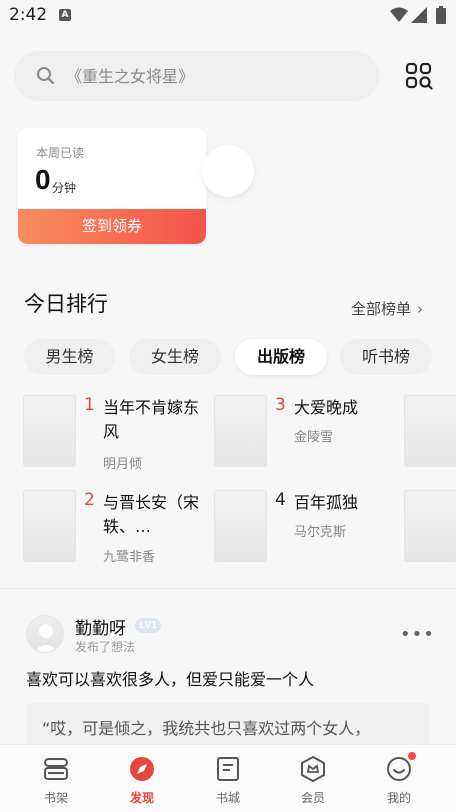 This screenshot has height=812, width=456. I want to click on tab-membership: 会员, so click(313, 778).